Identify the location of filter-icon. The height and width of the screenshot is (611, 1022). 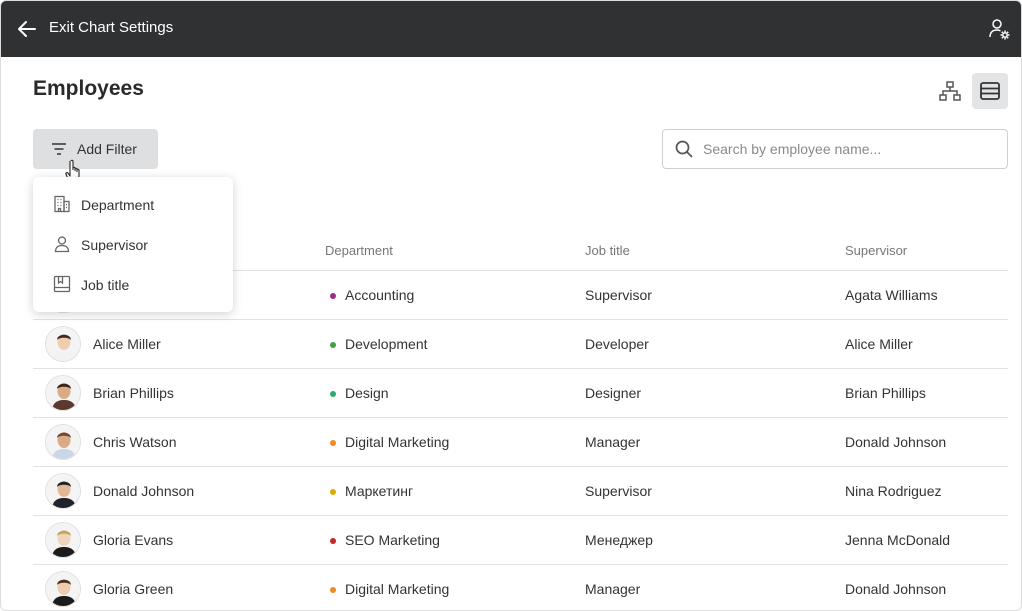
(59, 149).